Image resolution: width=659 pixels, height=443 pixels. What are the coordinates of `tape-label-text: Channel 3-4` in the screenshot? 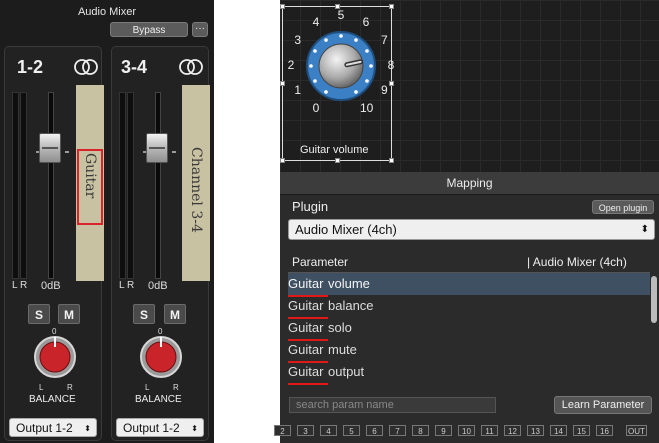 It's located at (196, 190).